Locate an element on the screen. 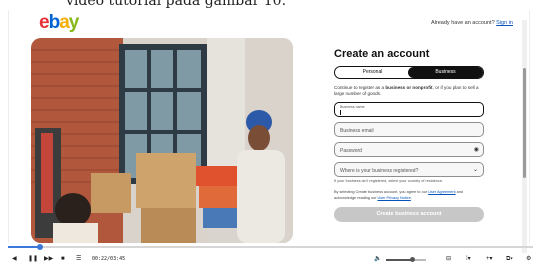 This screenshot has width=541, height=269. logo-letter: y is located at coordinates (74, 22).